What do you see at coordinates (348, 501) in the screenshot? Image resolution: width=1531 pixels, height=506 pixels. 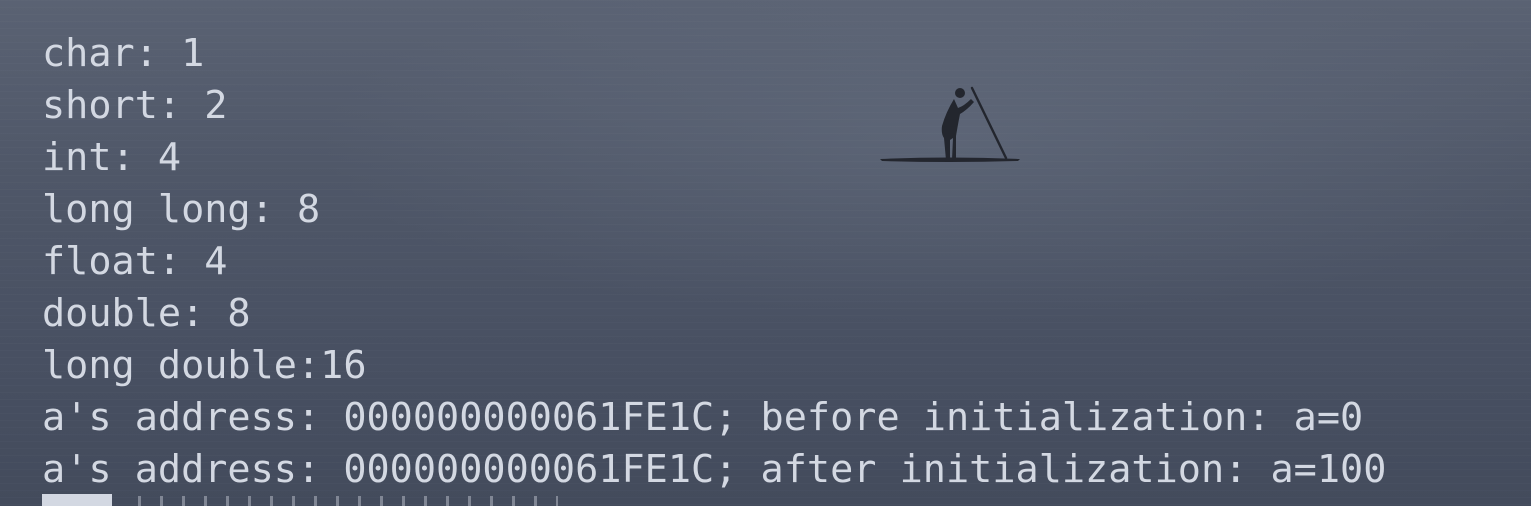 I see `clipped-text-line` at bounding box center [348, 501].